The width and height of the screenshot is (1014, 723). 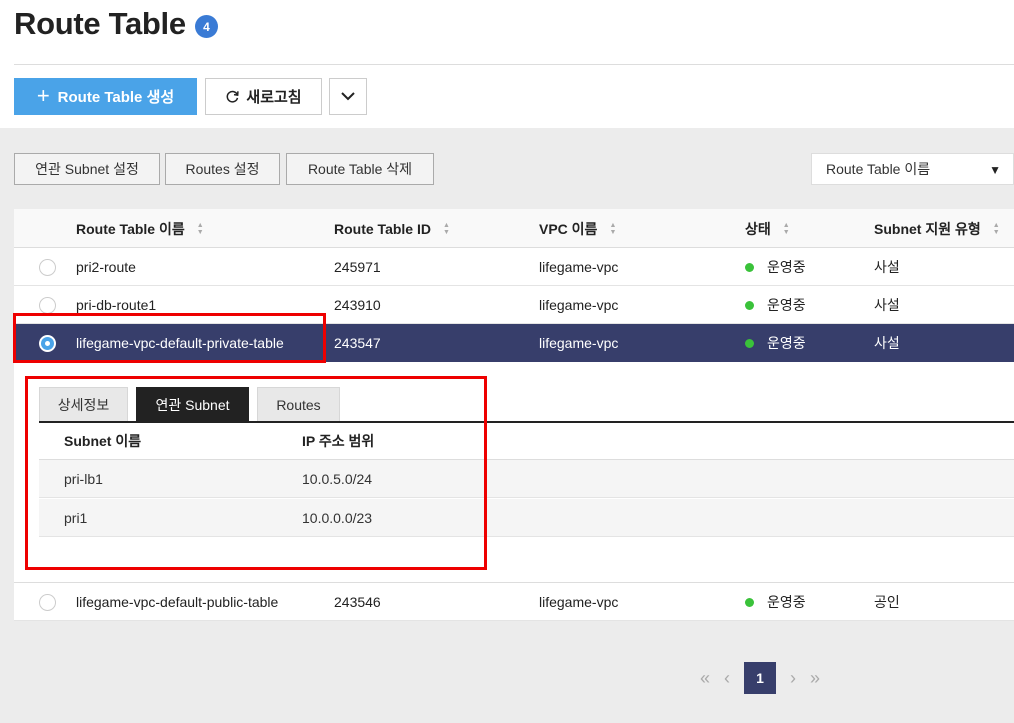 What do you see at coordinates (298, 404) in the screenshot?
I see `tab-routes: Routes` at bounding box center [298, 404].